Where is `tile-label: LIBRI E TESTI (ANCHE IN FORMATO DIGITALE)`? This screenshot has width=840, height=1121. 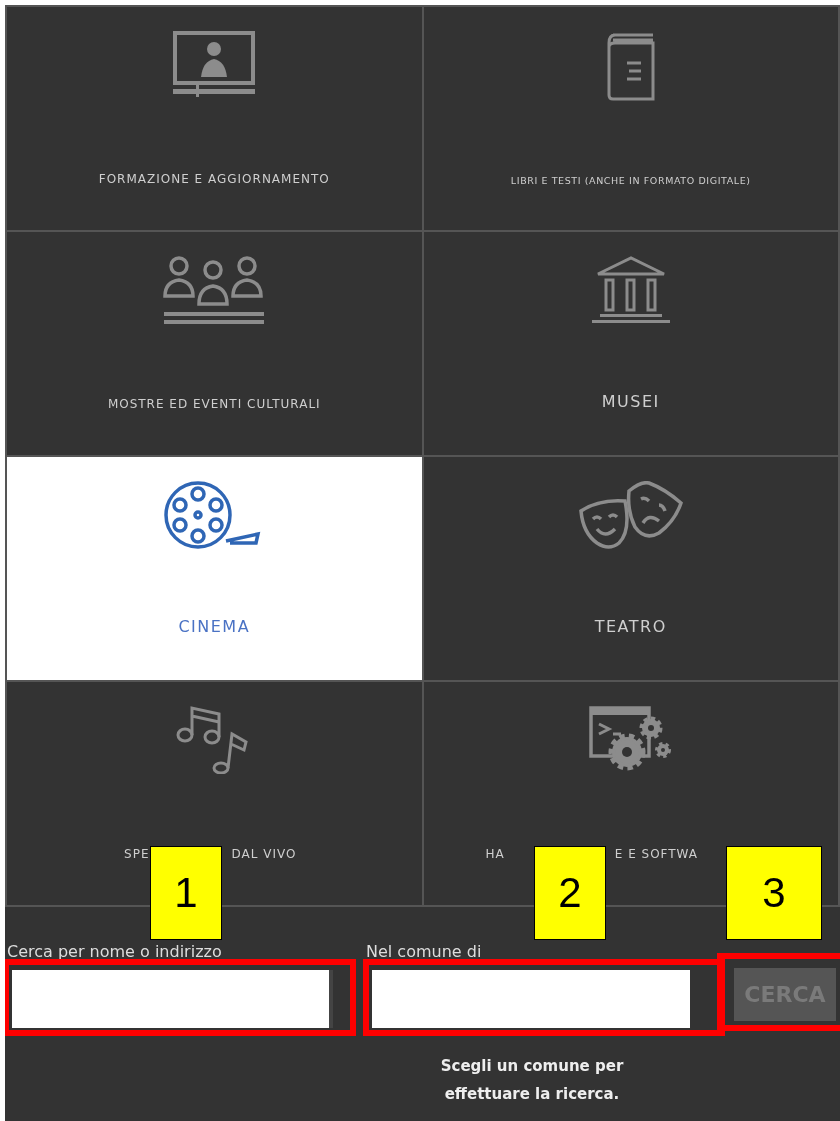
tile-label: LIBRI E TESTI (ANCHE IN FORMATO DIGITALE) is located at coordinates (630, 180).